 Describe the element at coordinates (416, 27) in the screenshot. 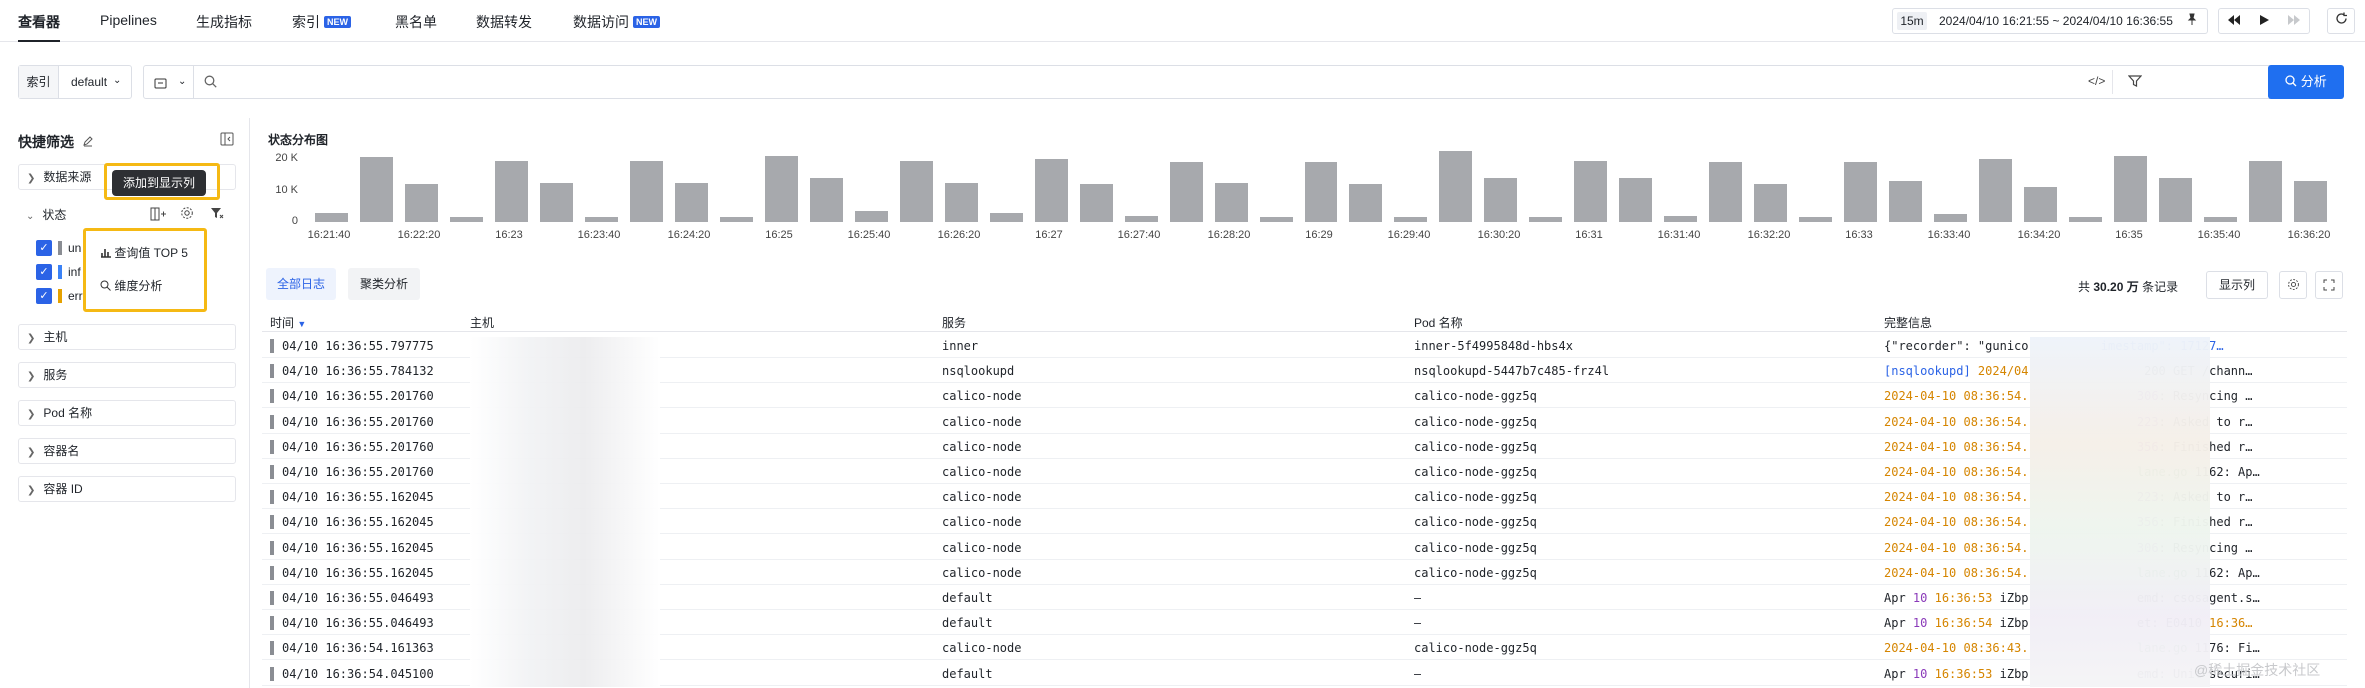

I see `nav-tab: 黑名单` at that location.